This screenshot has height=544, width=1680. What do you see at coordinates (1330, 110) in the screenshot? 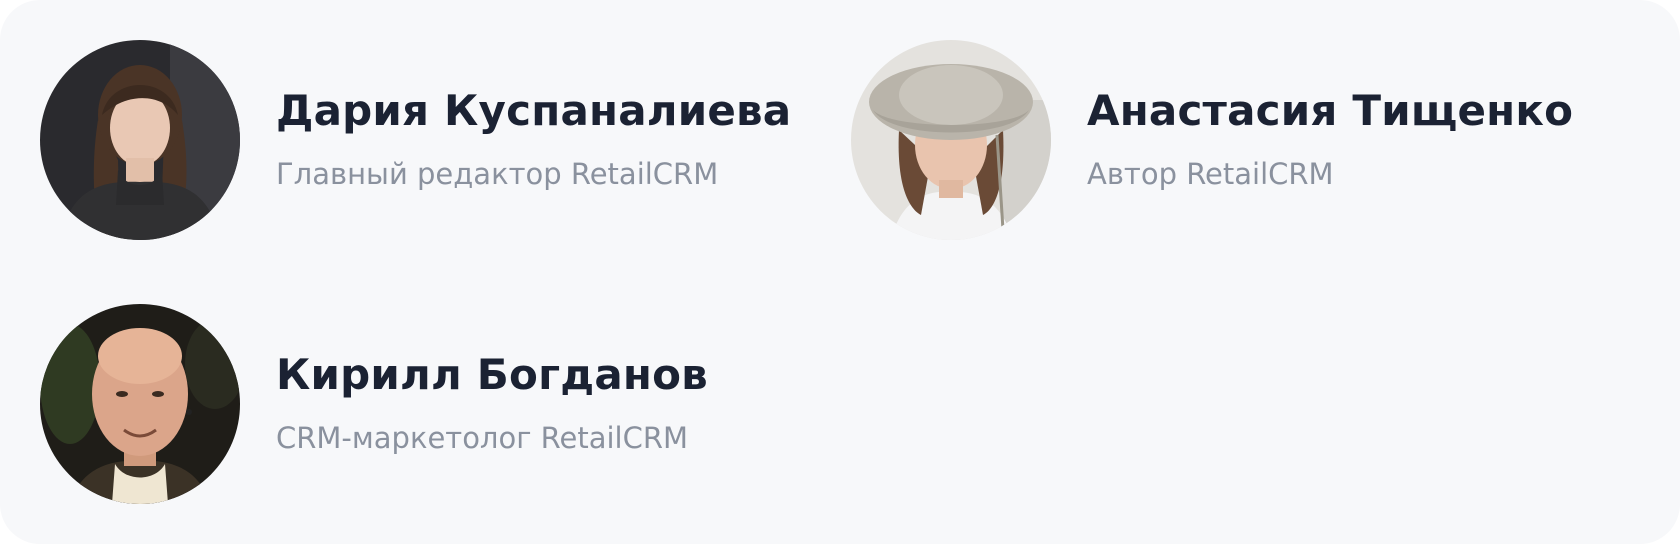
I see `author-name: Анастасия Тищенко` at bounding box center [1330, 110].